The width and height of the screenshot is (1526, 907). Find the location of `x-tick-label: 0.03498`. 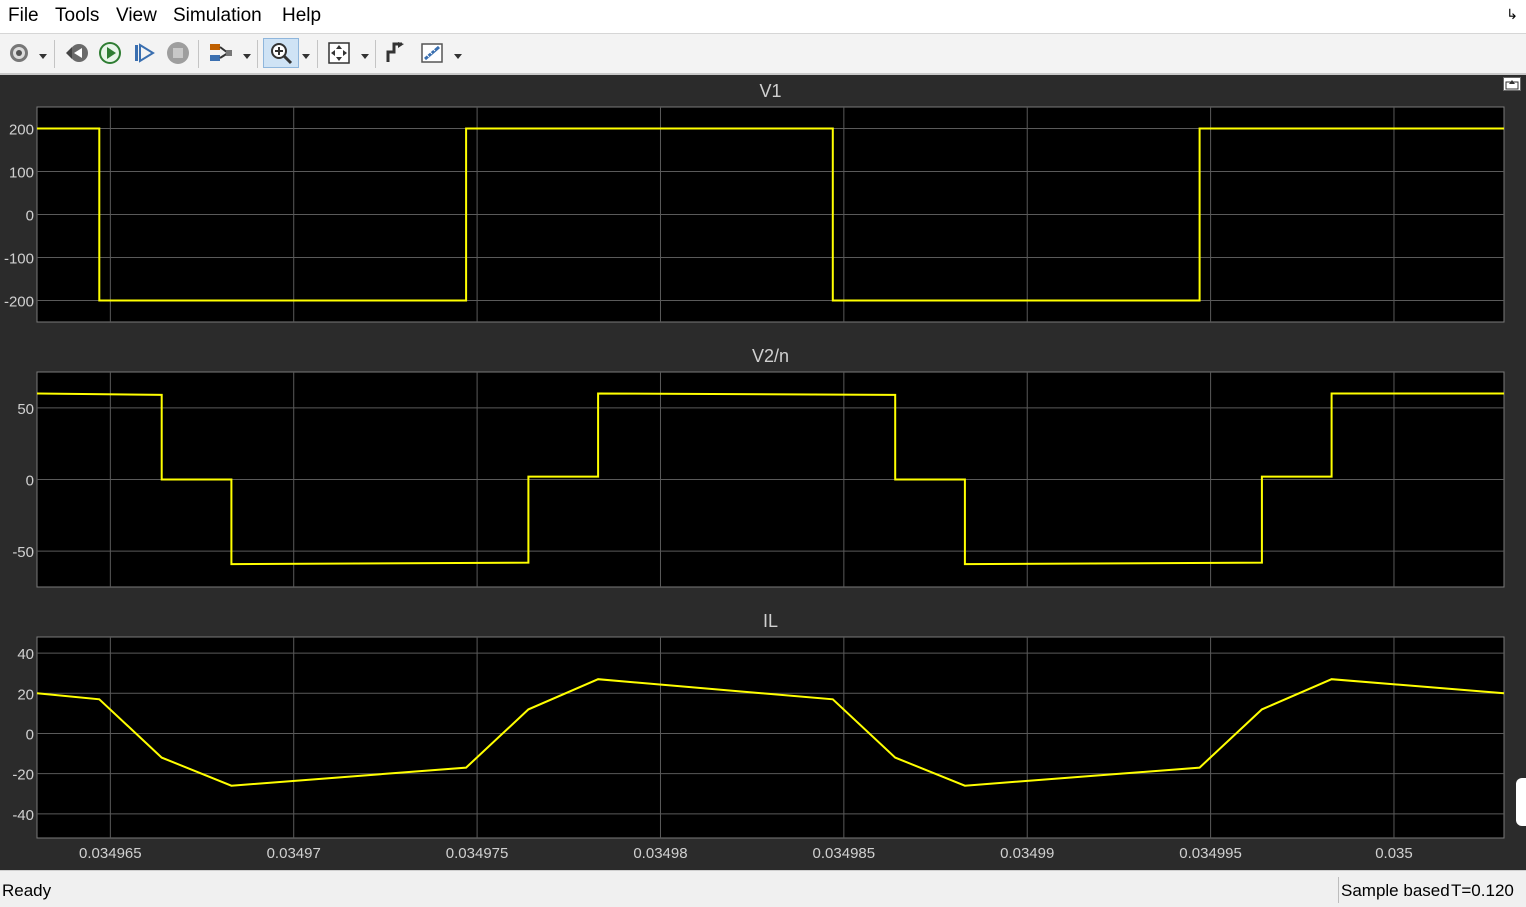

x-tick-label: 0.03498 is located at coordinates (660, 853).